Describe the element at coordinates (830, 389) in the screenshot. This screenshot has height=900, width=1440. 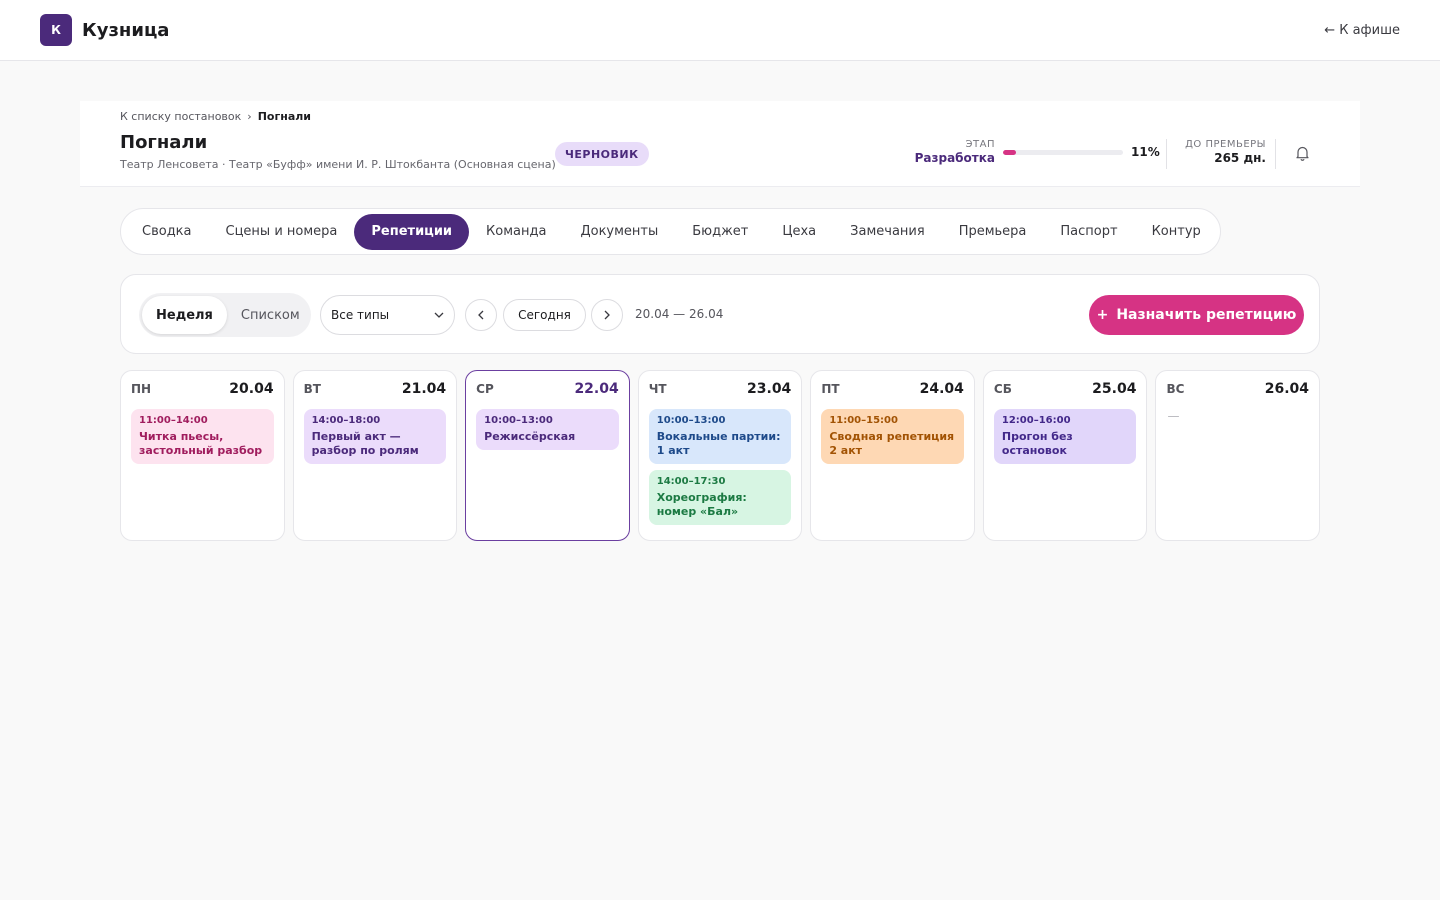
I see `day-name: ПТ` at that location.